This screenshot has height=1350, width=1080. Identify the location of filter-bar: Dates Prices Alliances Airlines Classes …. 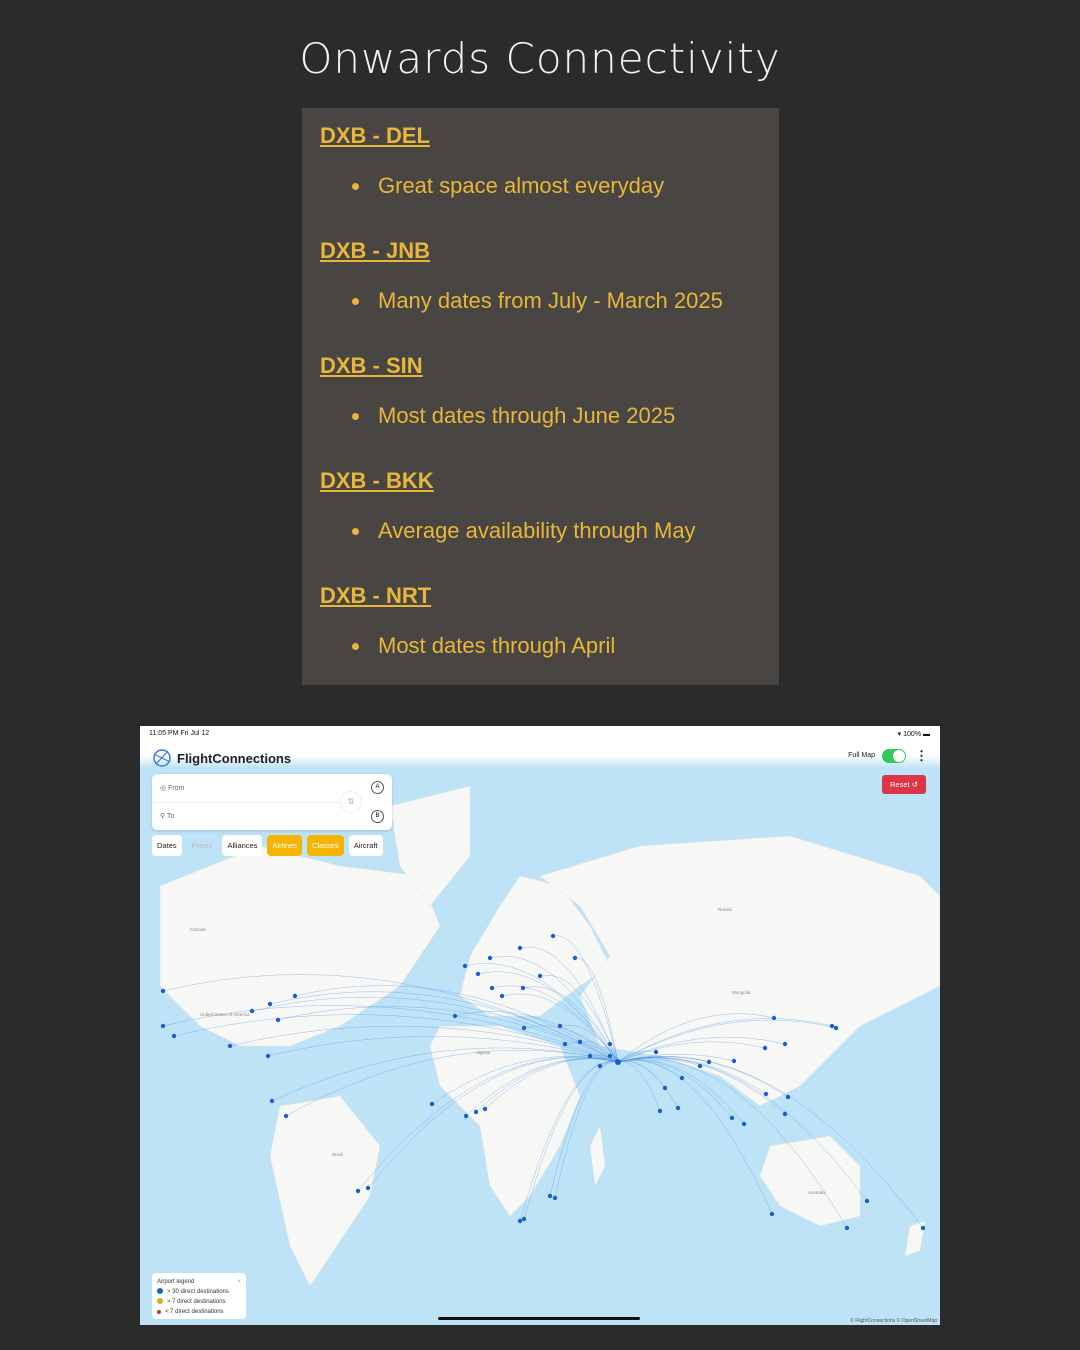
(267, 845).